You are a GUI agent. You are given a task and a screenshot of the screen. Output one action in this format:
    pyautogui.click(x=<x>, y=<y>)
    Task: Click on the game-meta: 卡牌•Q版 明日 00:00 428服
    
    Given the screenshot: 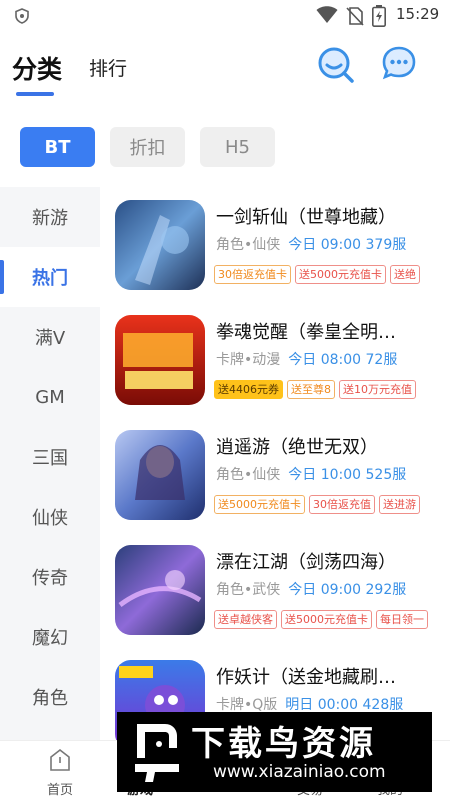 What is the action you would take?
    pyautogui.click(x=309, y=704)
    